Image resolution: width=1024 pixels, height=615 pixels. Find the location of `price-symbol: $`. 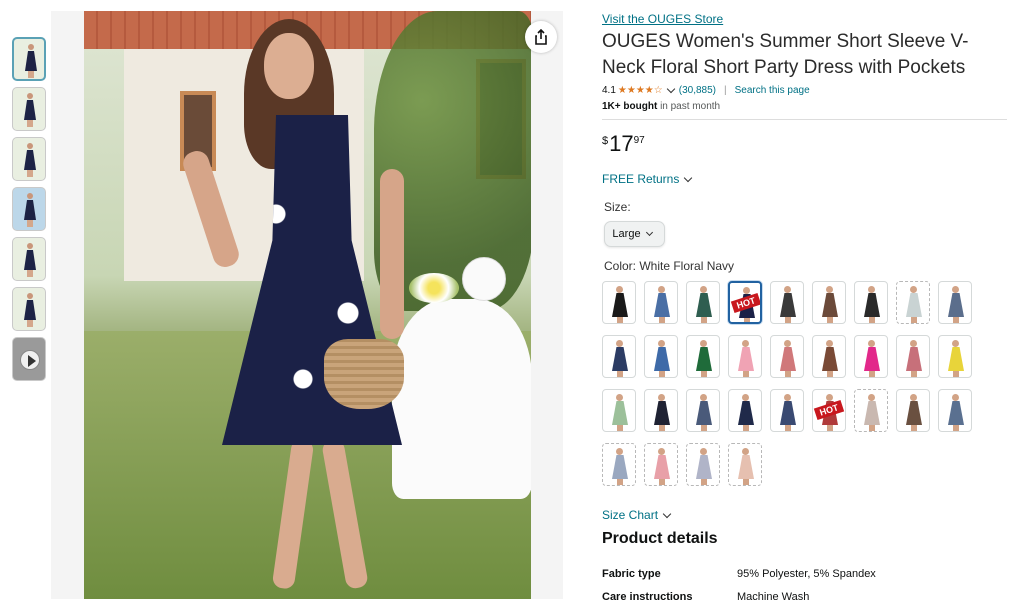

price-symbol: $ is located at coordinates (605, 141).